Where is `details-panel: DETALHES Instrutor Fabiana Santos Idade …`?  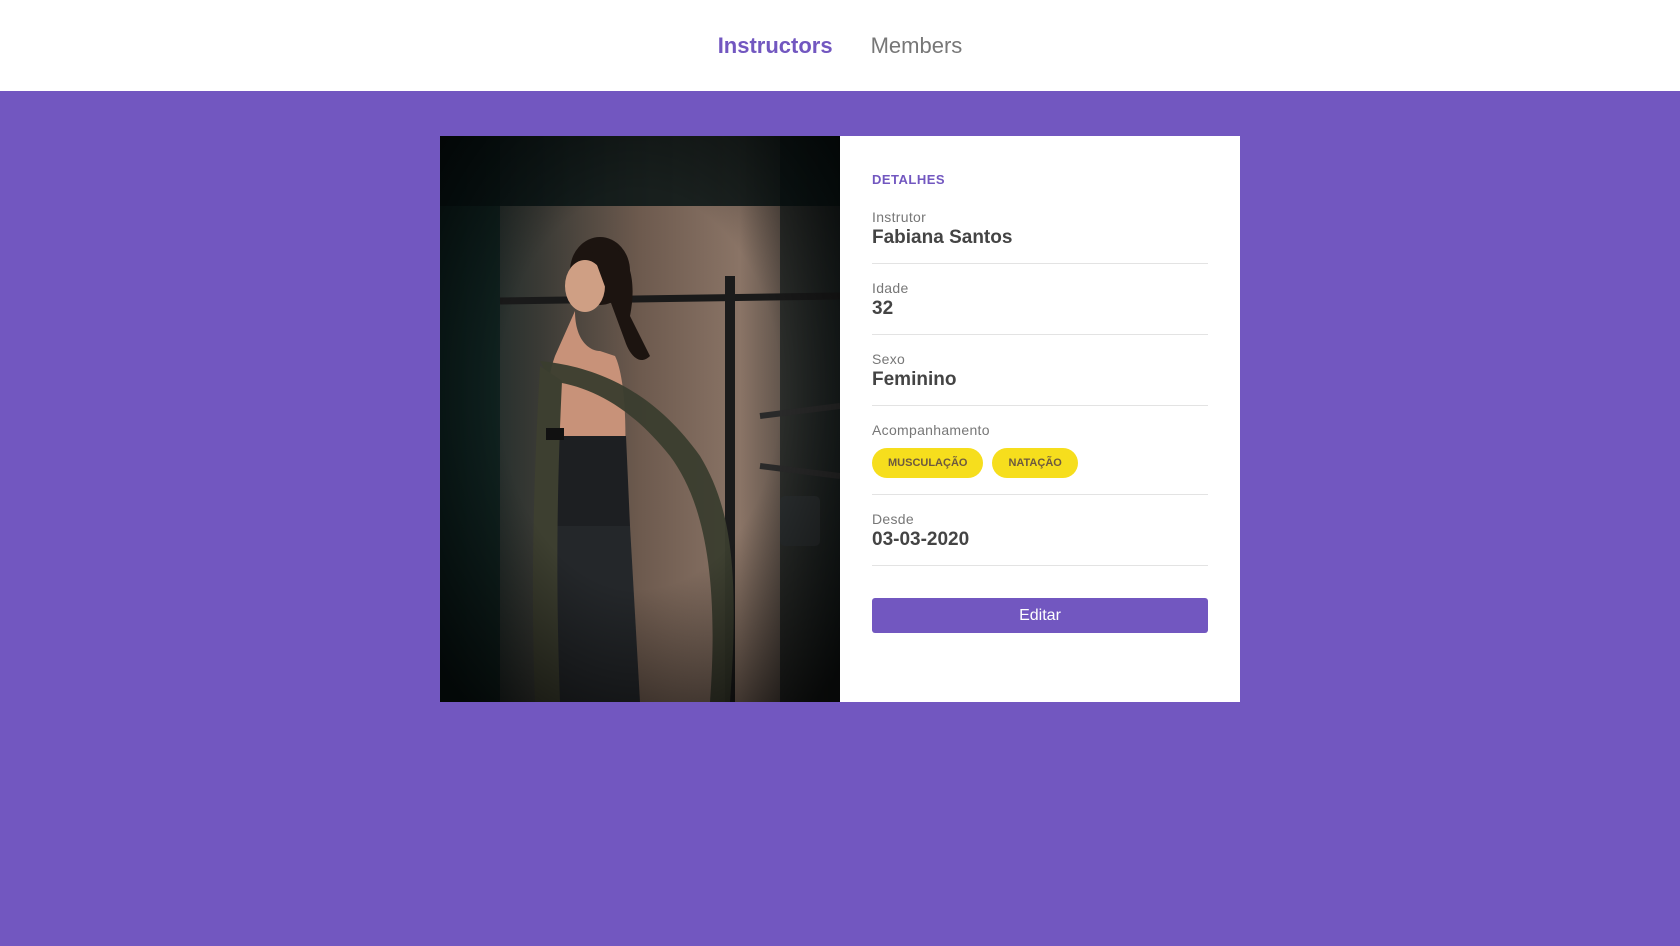 details-panel: DETALHES Instrutor Fabiana Santos Idade … is located at coordinates (1040, 419).